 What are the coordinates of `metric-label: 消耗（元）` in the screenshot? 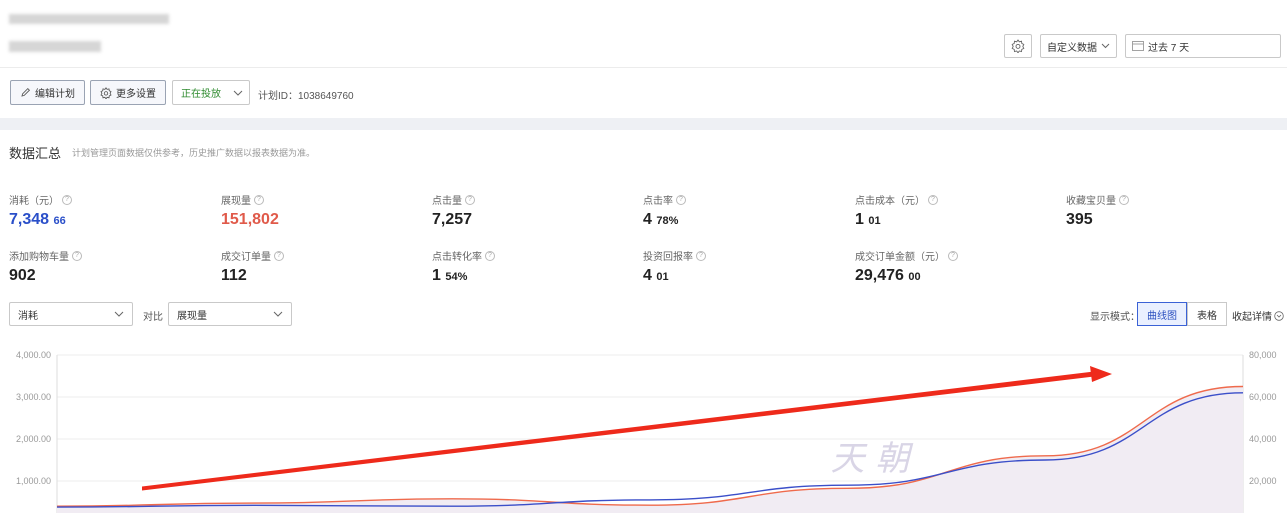 It's located at (34, 201).